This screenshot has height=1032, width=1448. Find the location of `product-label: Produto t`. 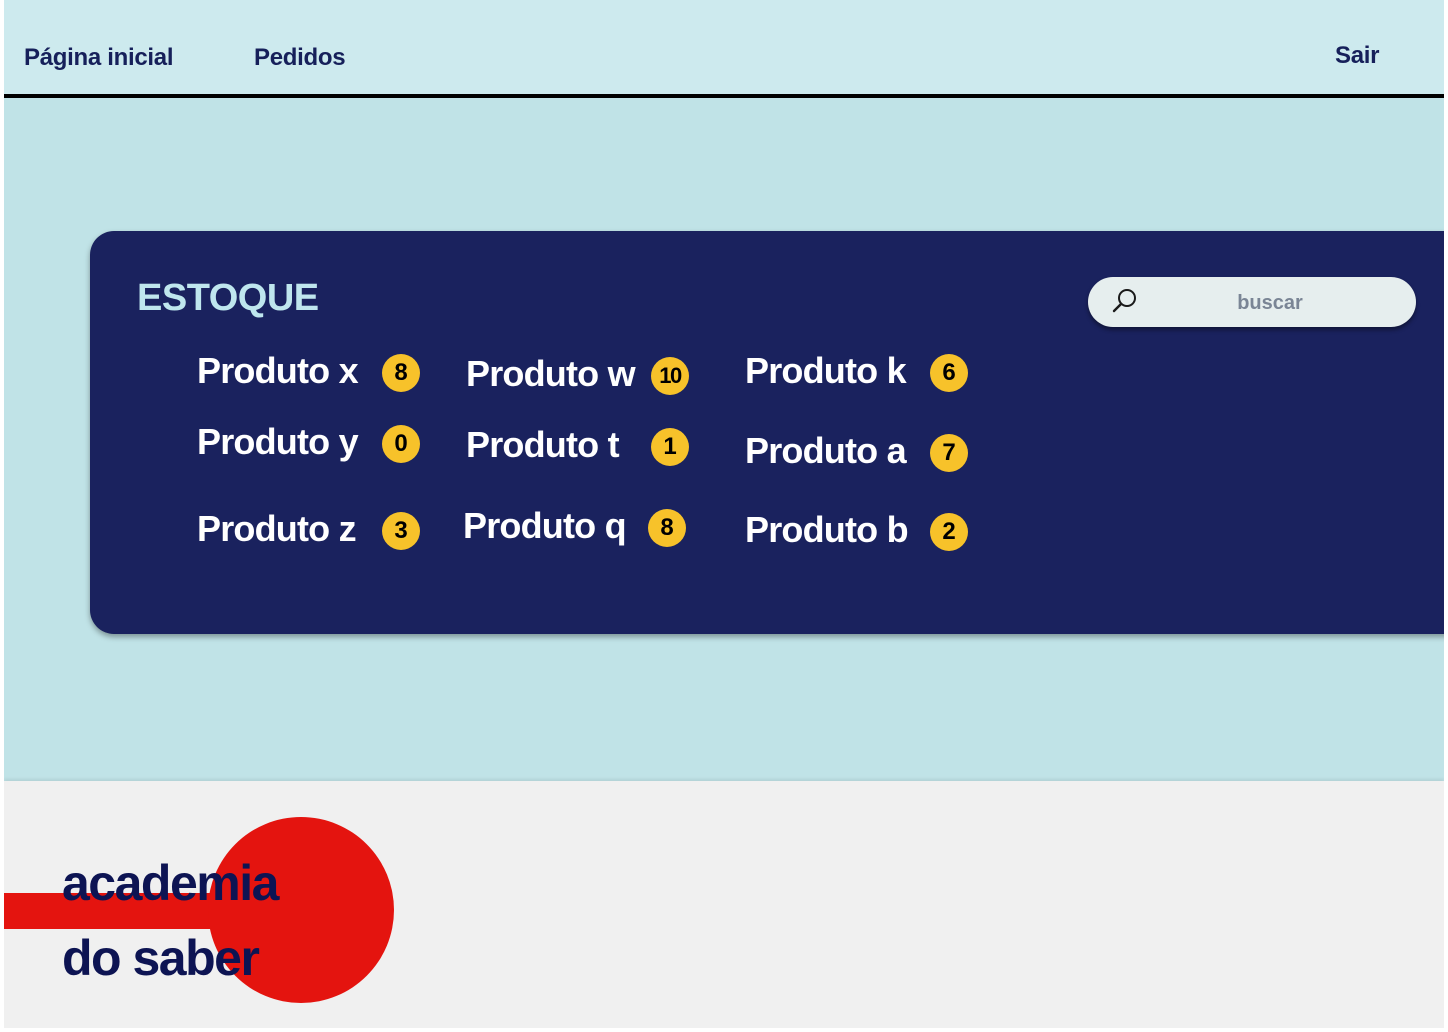

product-label: Produto t is located at coordinates (543, 444).